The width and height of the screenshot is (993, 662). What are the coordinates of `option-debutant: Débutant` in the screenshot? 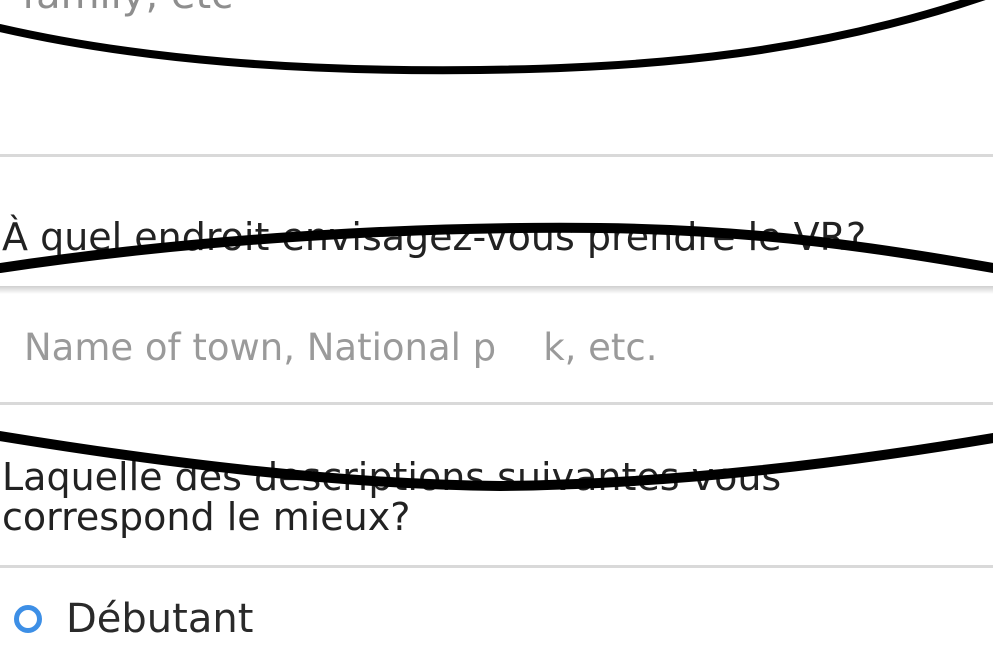 It's located at (133, 619).